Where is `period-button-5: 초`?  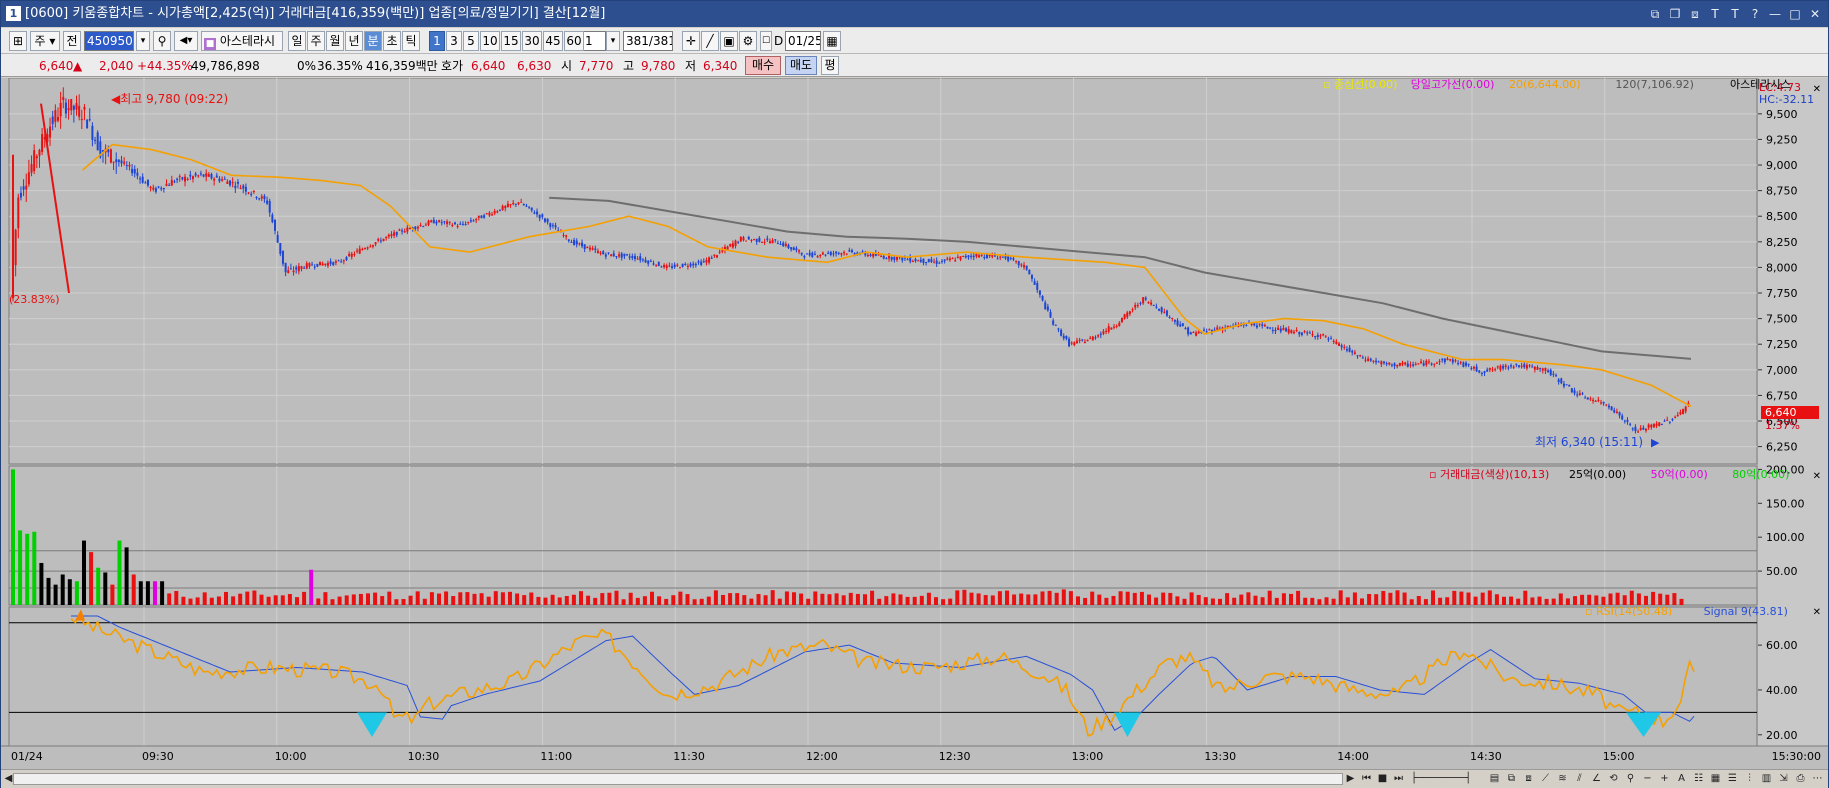
period-button-5: 초 is located at coordinates (392, 41).